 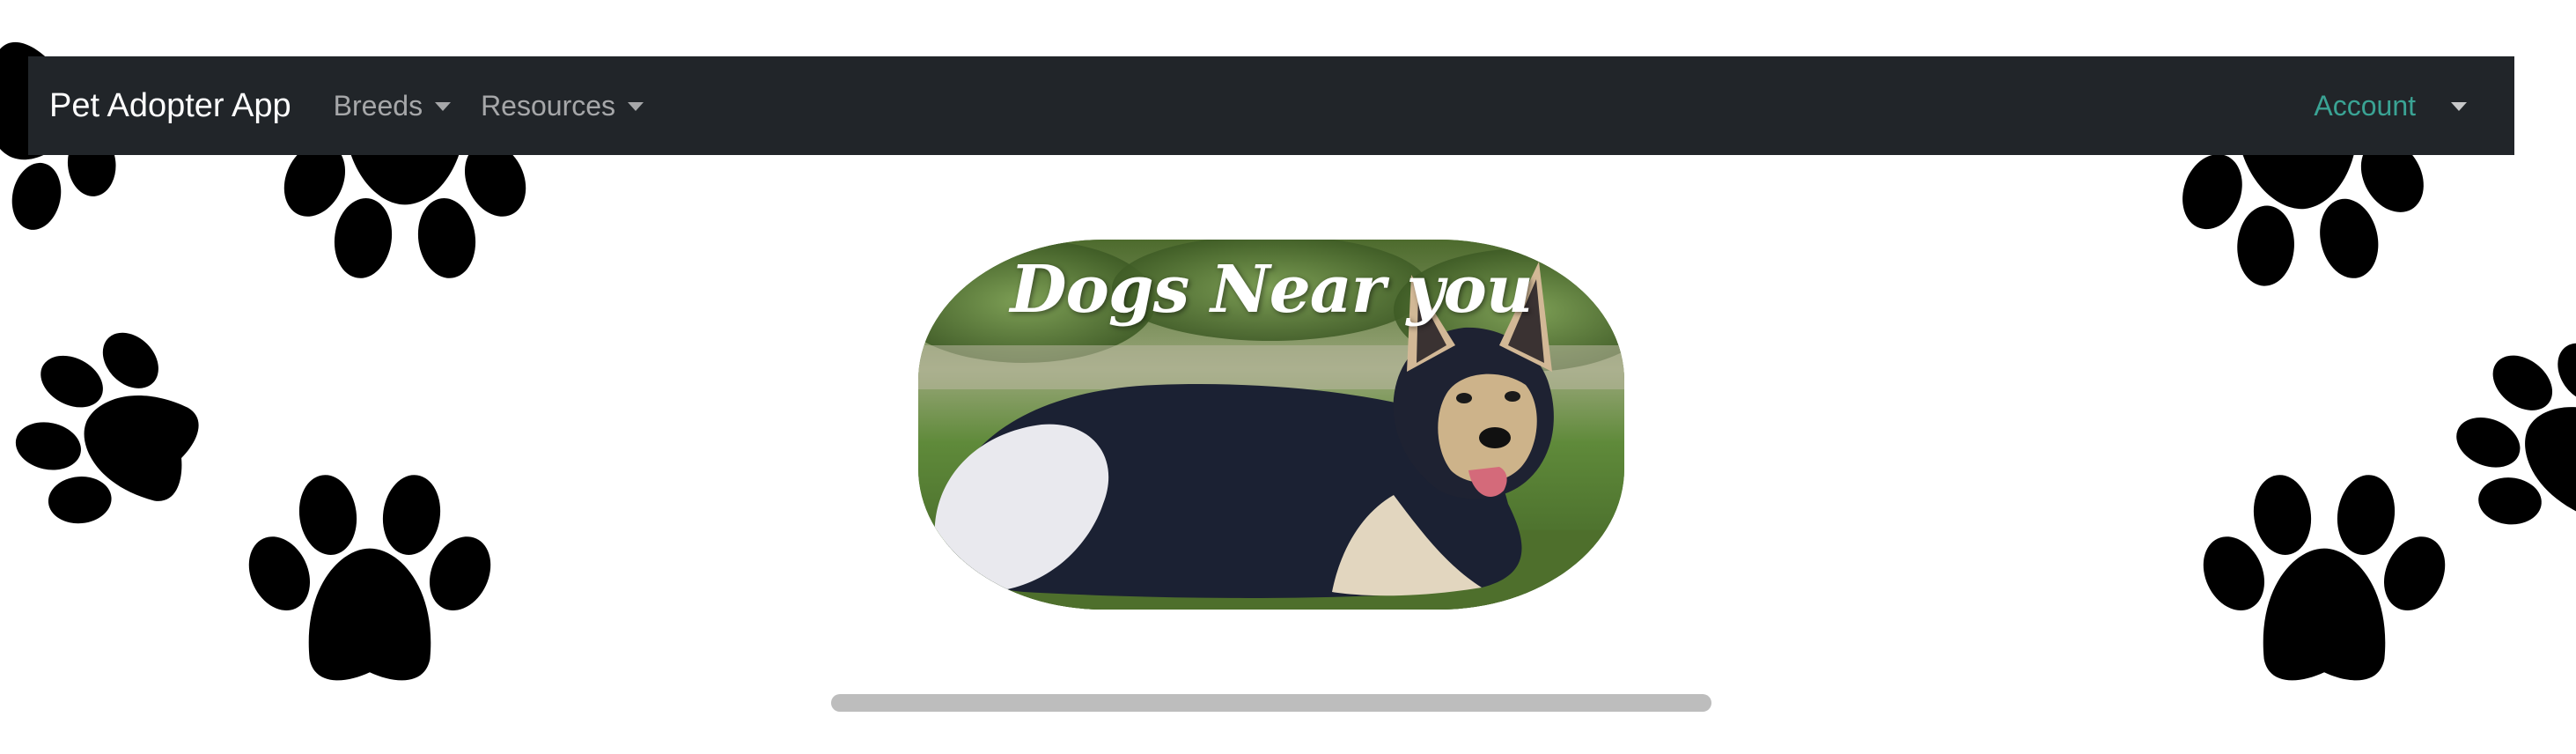 I want to click on top-navbar: Pet Adopter App Breeds Resources Account, so click(x=1271, y=105).